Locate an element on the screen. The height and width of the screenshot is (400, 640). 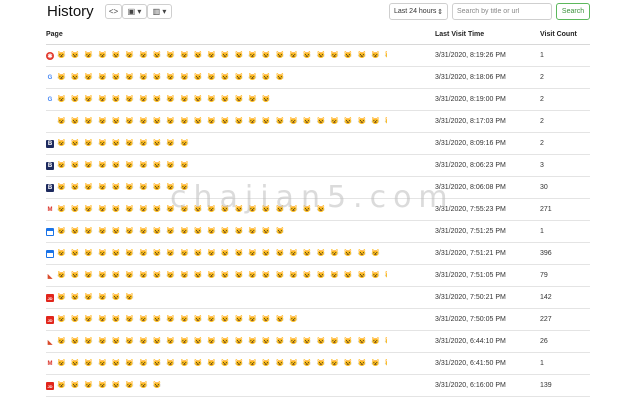
last-visit-time: 3/31/2020, 6:16:00 PM is located at coordinates (470, 385).